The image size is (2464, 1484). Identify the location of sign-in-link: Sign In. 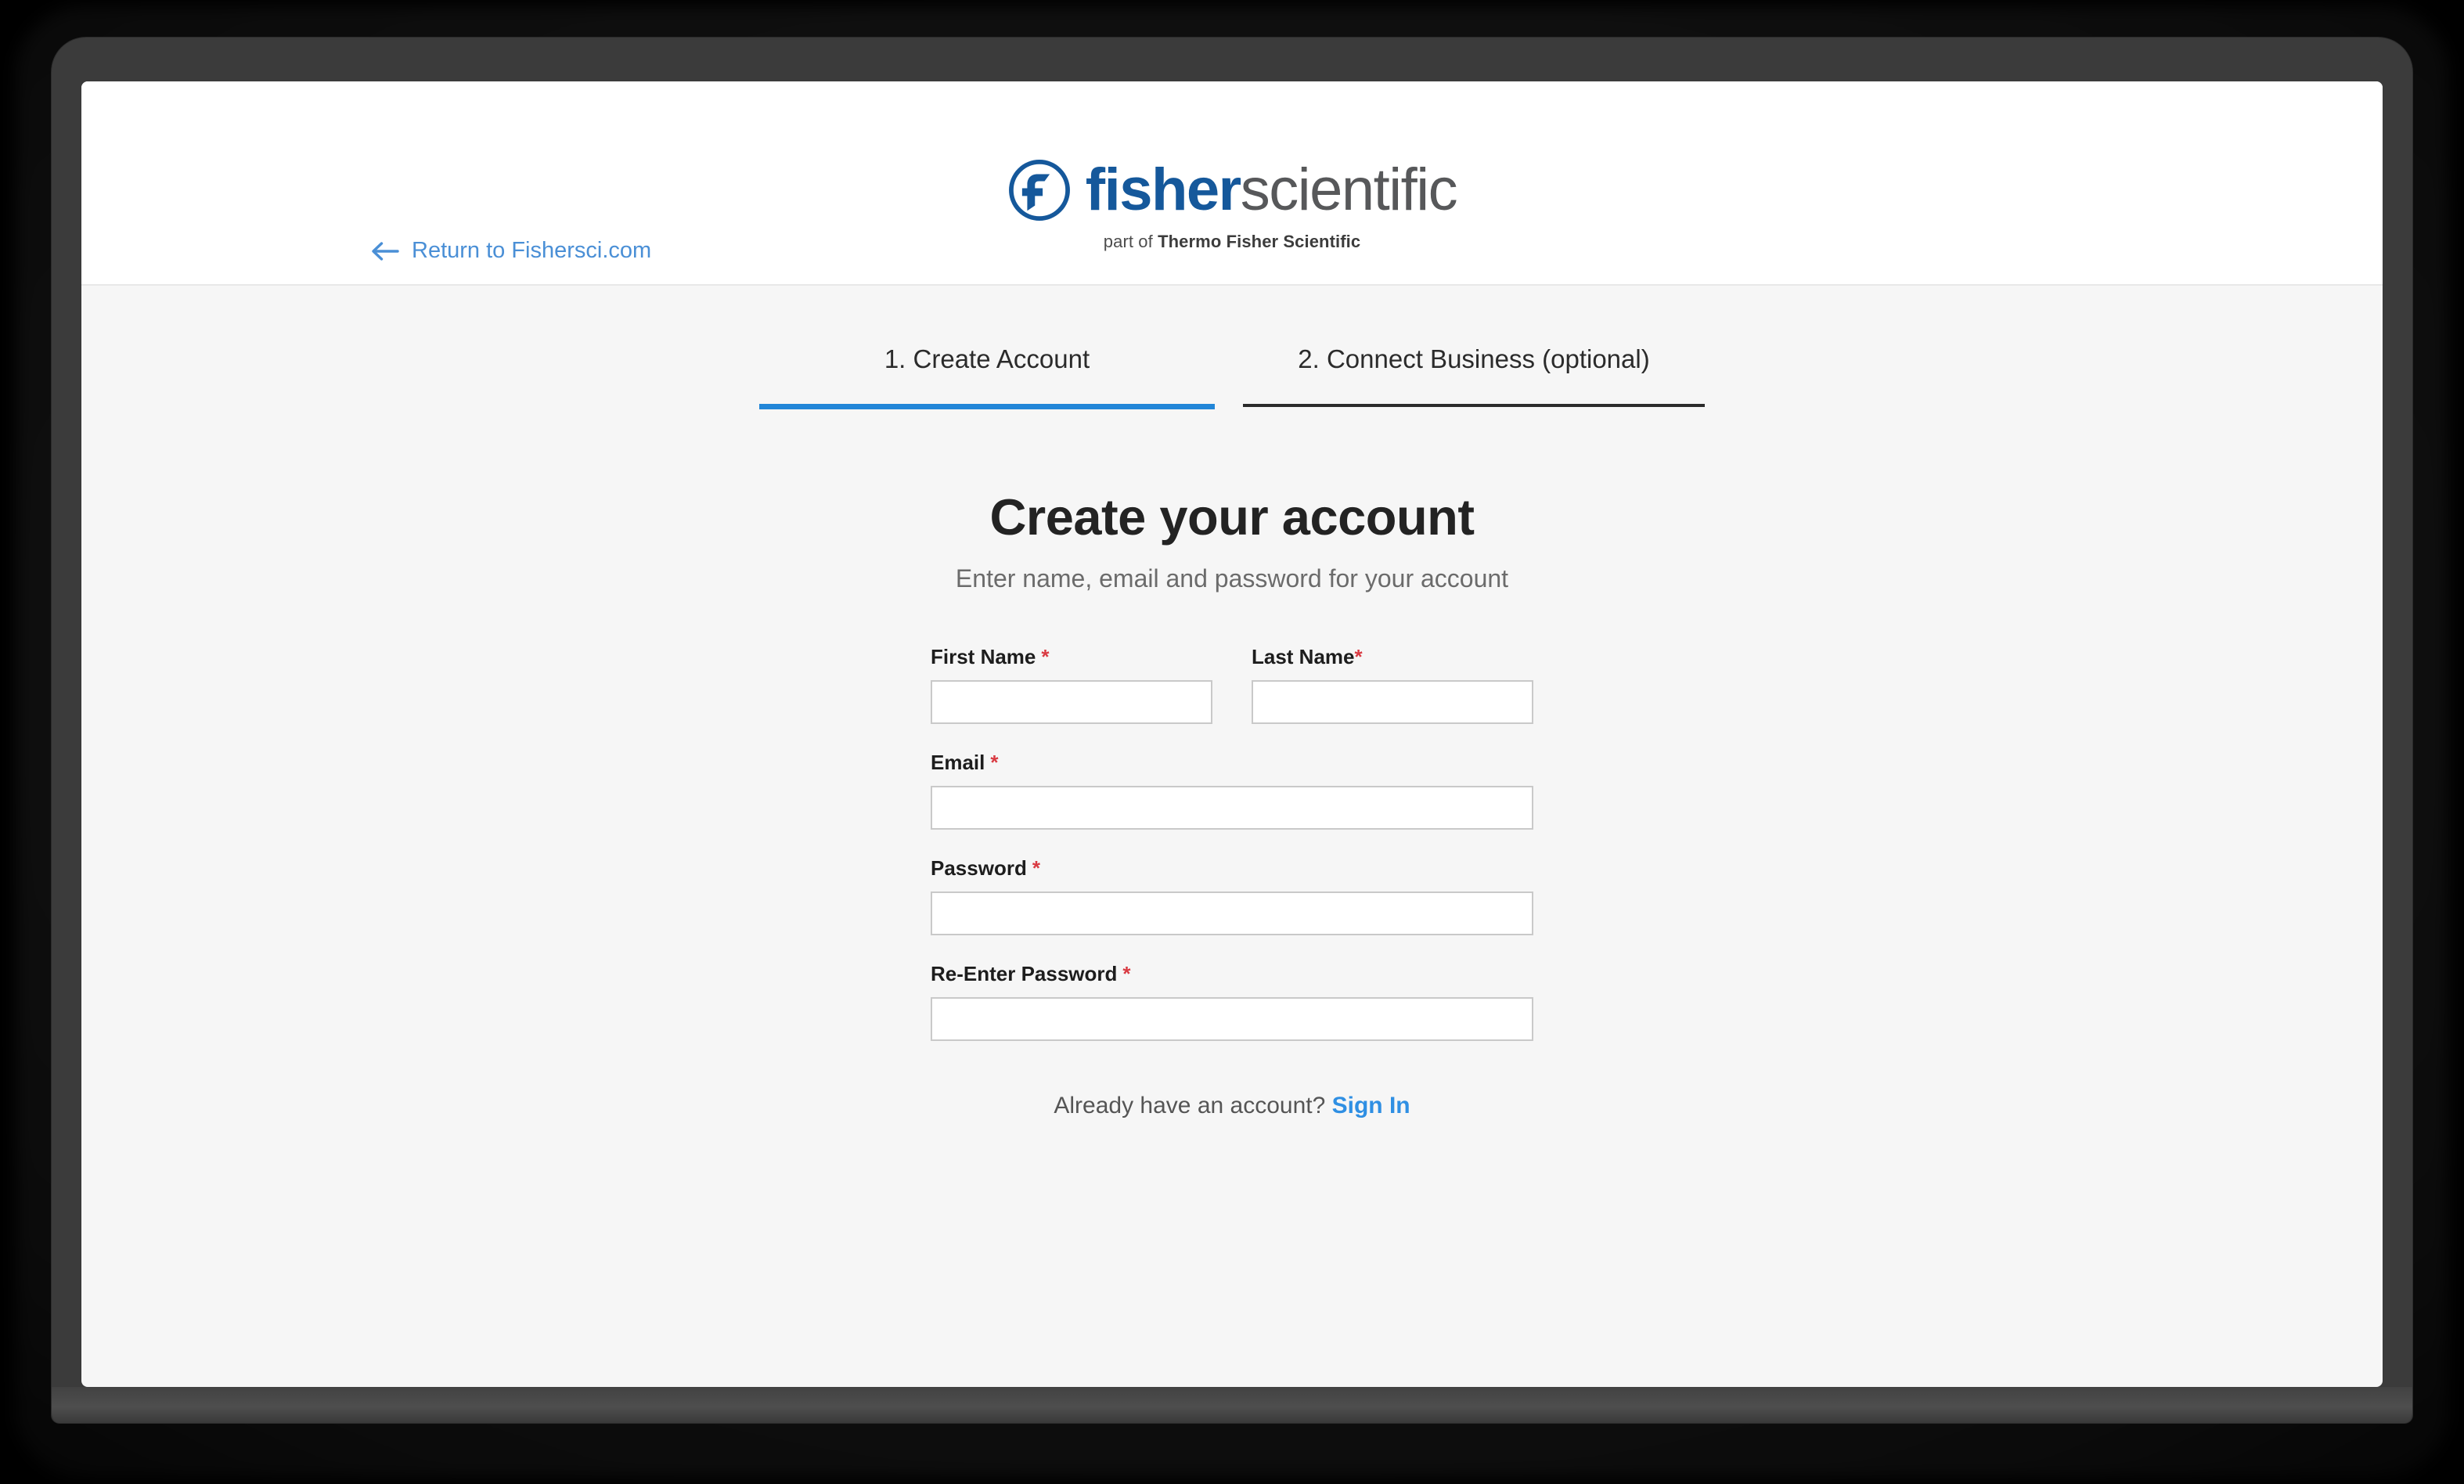
(1371, 1105).